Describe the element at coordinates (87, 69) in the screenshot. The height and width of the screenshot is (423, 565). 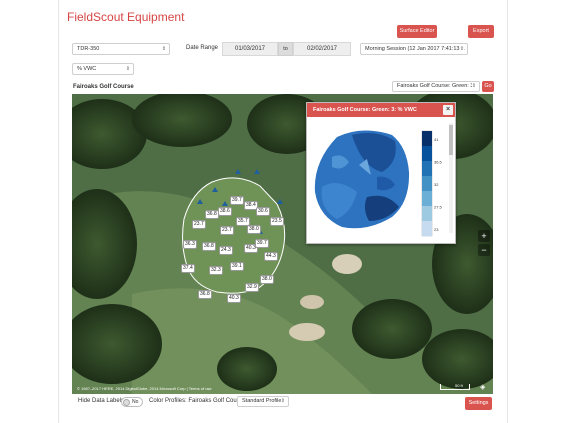
I see `measure-select-value: % VWC` at that location.